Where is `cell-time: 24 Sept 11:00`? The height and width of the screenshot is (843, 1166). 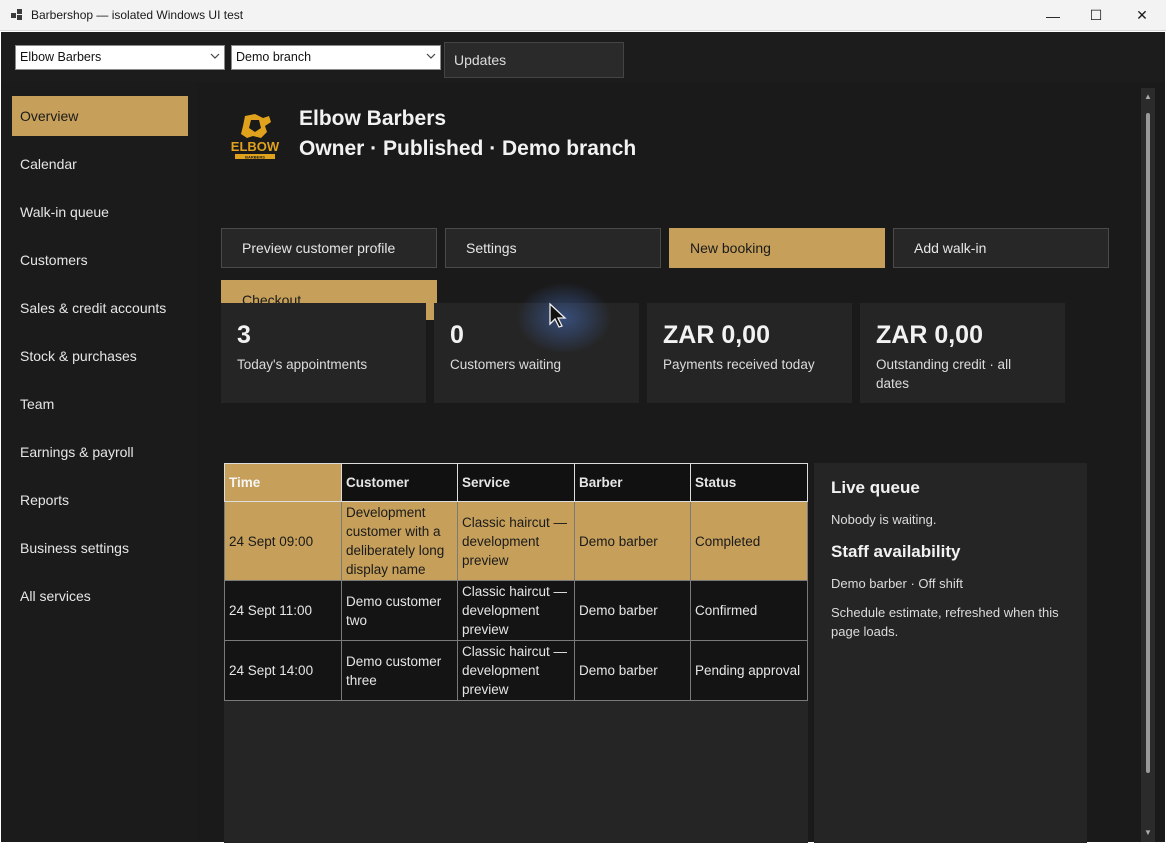 cell-time: 24 Sept 11:00 is located at coordinates (283, 610).